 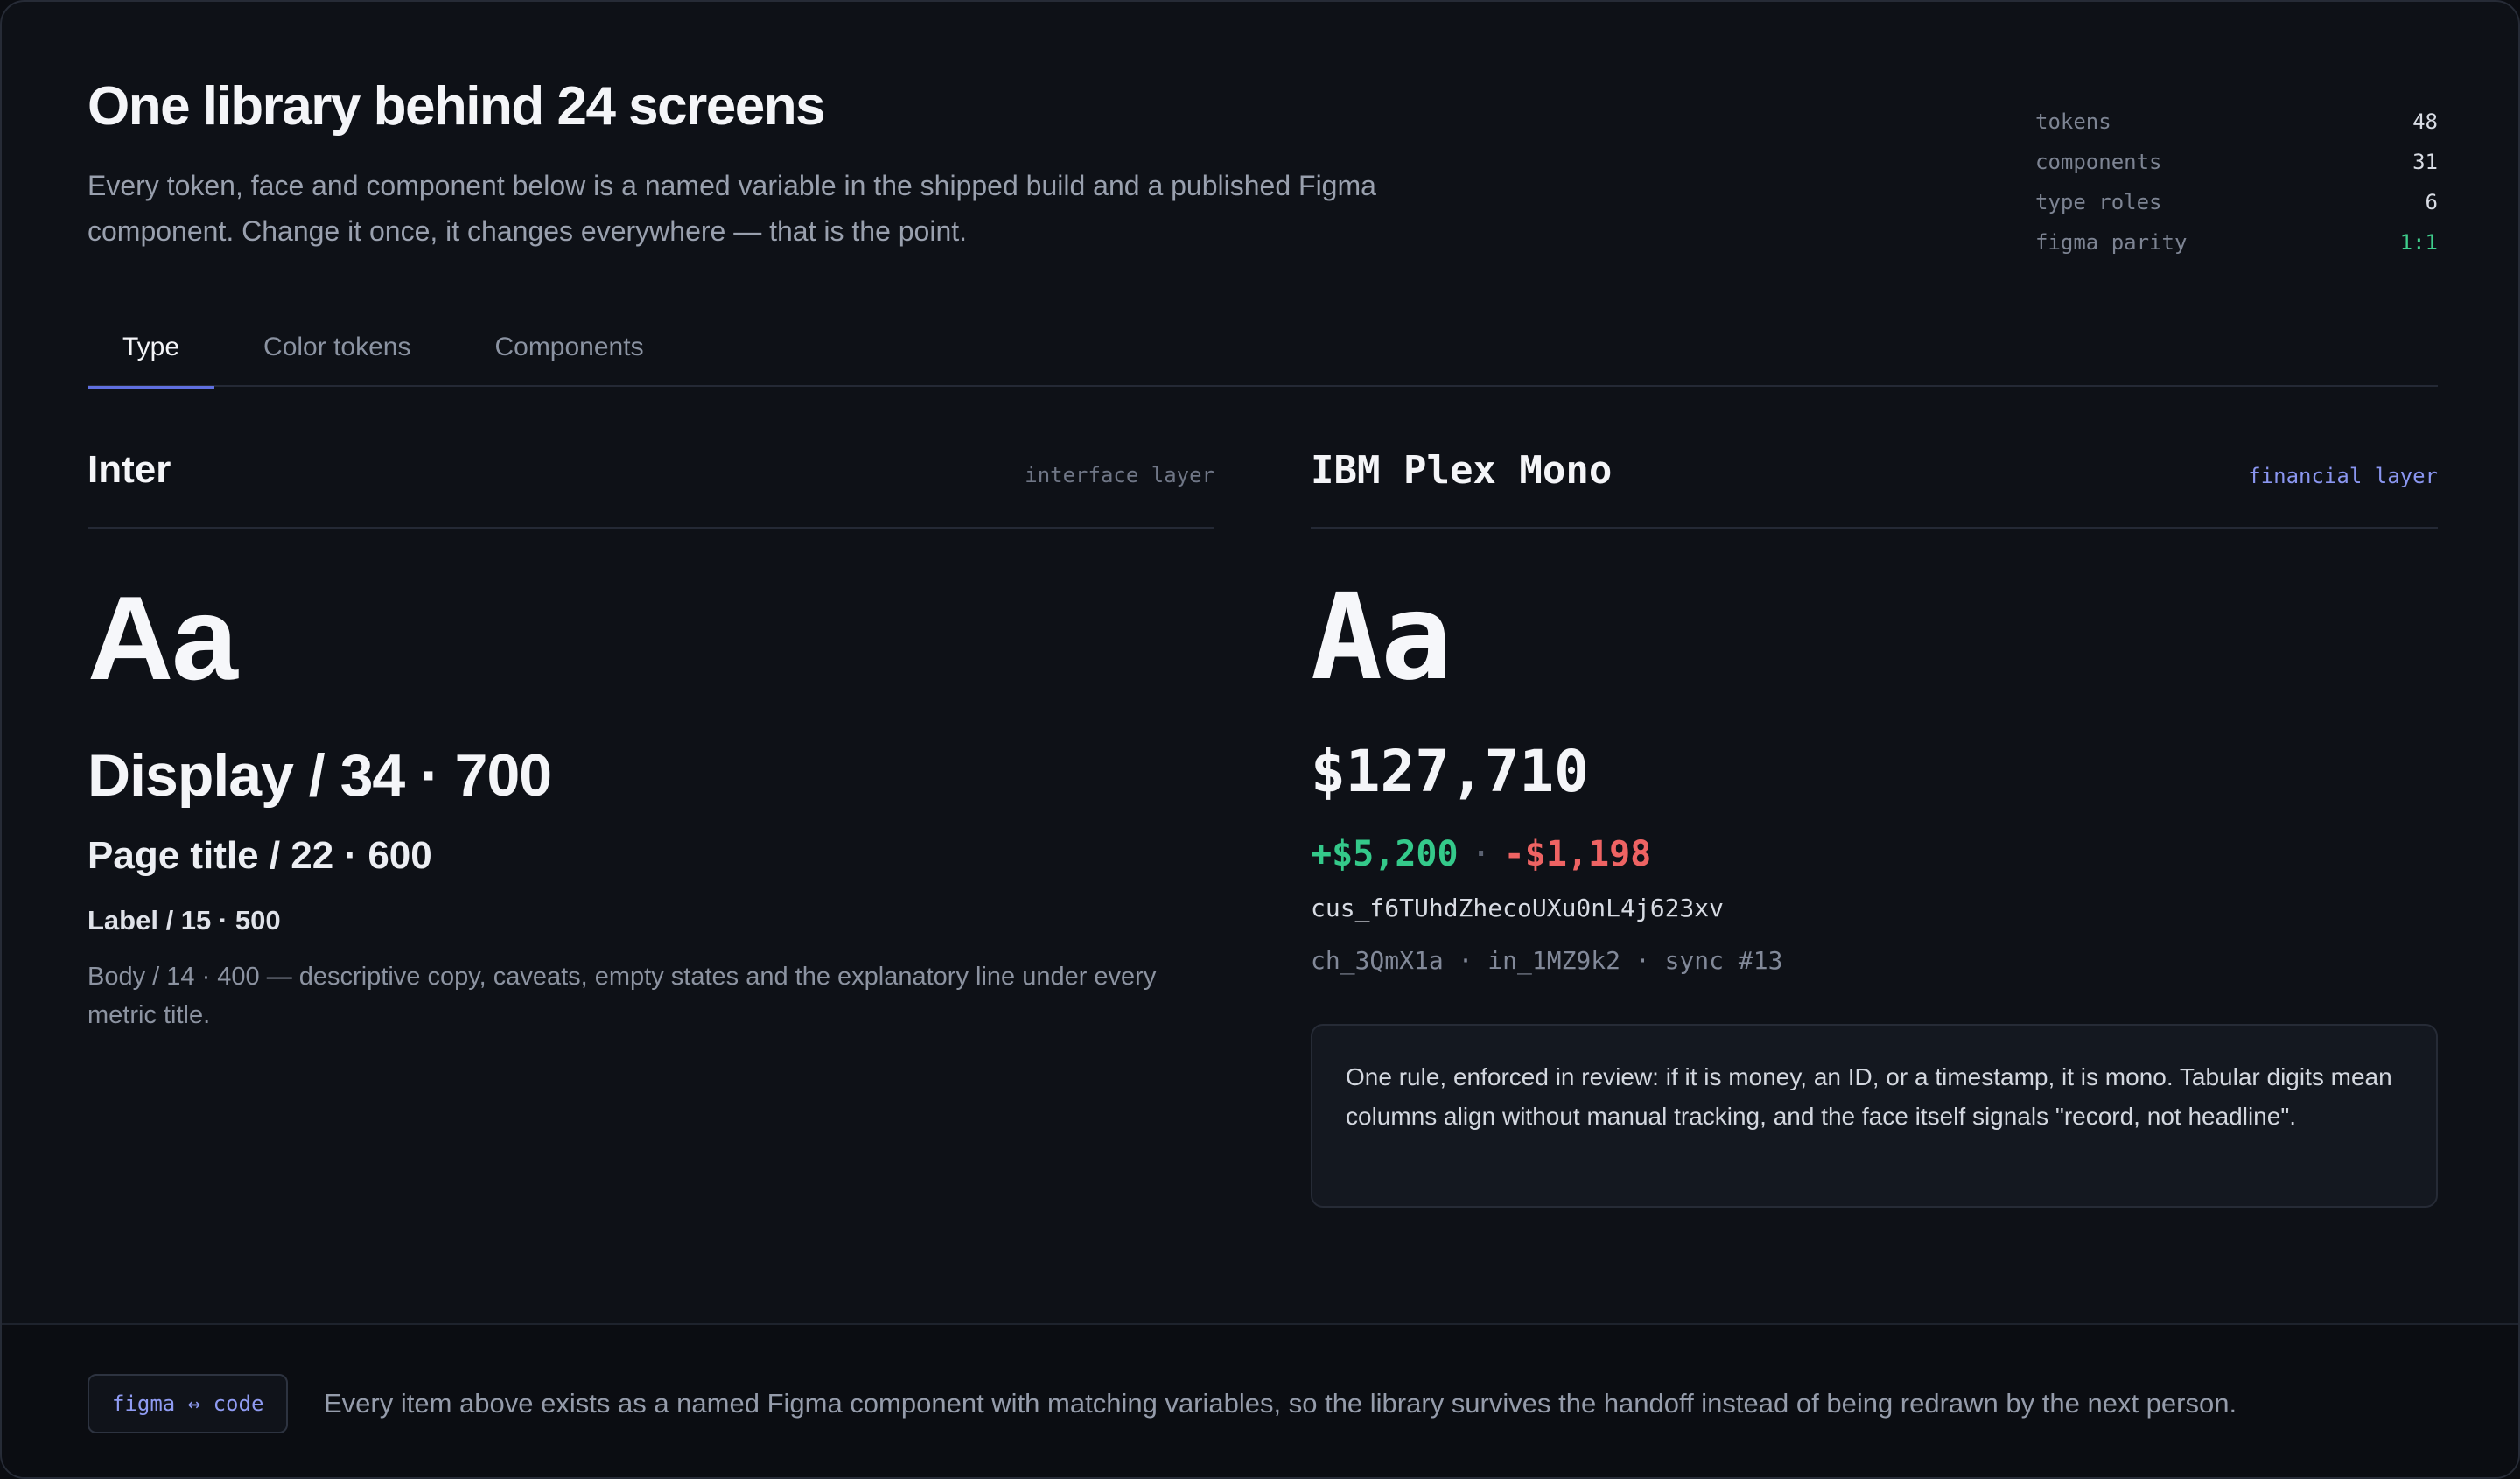 What do you see at coordinates (2418, 243) in the screenshot?
I see `stat-value: 1:1` at bounding box center [2418, 243].